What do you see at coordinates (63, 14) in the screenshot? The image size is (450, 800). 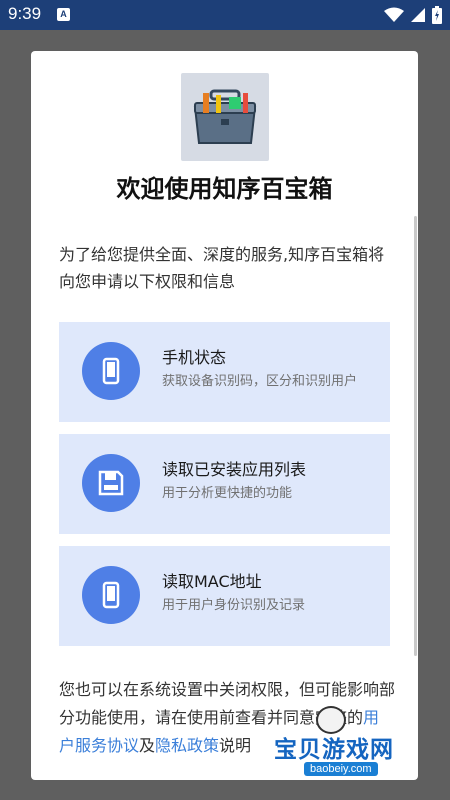 I see `notification-icon: A` at bounding box center [63, 14].